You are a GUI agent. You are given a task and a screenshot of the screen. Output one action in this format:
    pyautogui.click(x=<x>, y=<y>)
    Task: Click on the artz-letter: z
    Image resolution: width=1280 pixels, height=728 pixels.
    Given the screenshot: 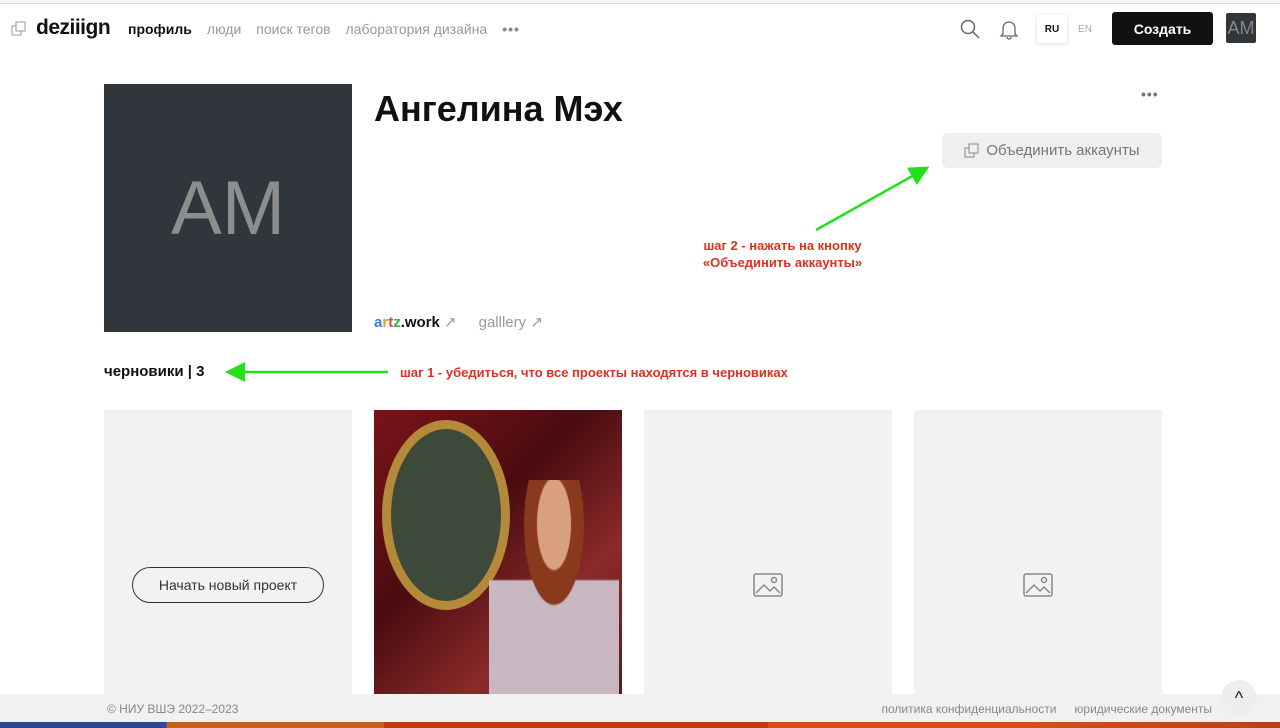 What is the action you would take?
    pyautogui.click(x=397, y=322)
    